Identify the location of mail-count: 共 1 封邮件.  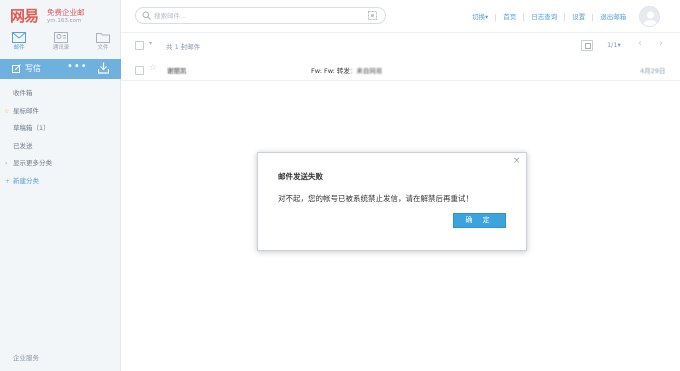
(183, 47).